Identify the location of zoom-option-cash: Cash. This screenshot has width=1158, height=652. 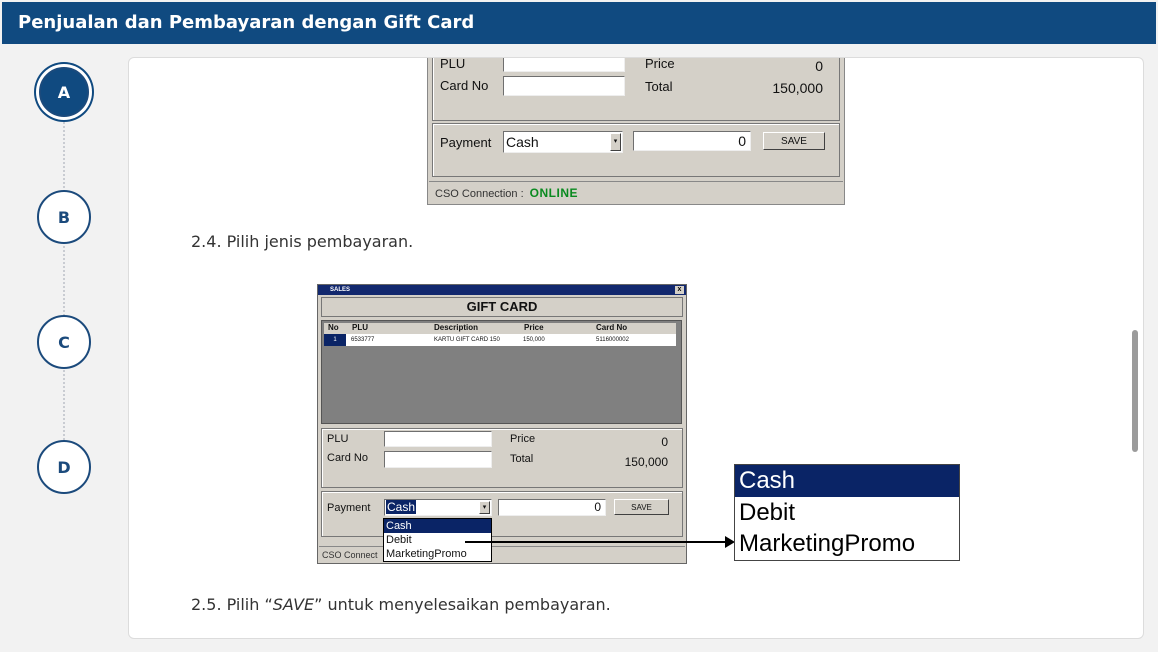
(847, 481).